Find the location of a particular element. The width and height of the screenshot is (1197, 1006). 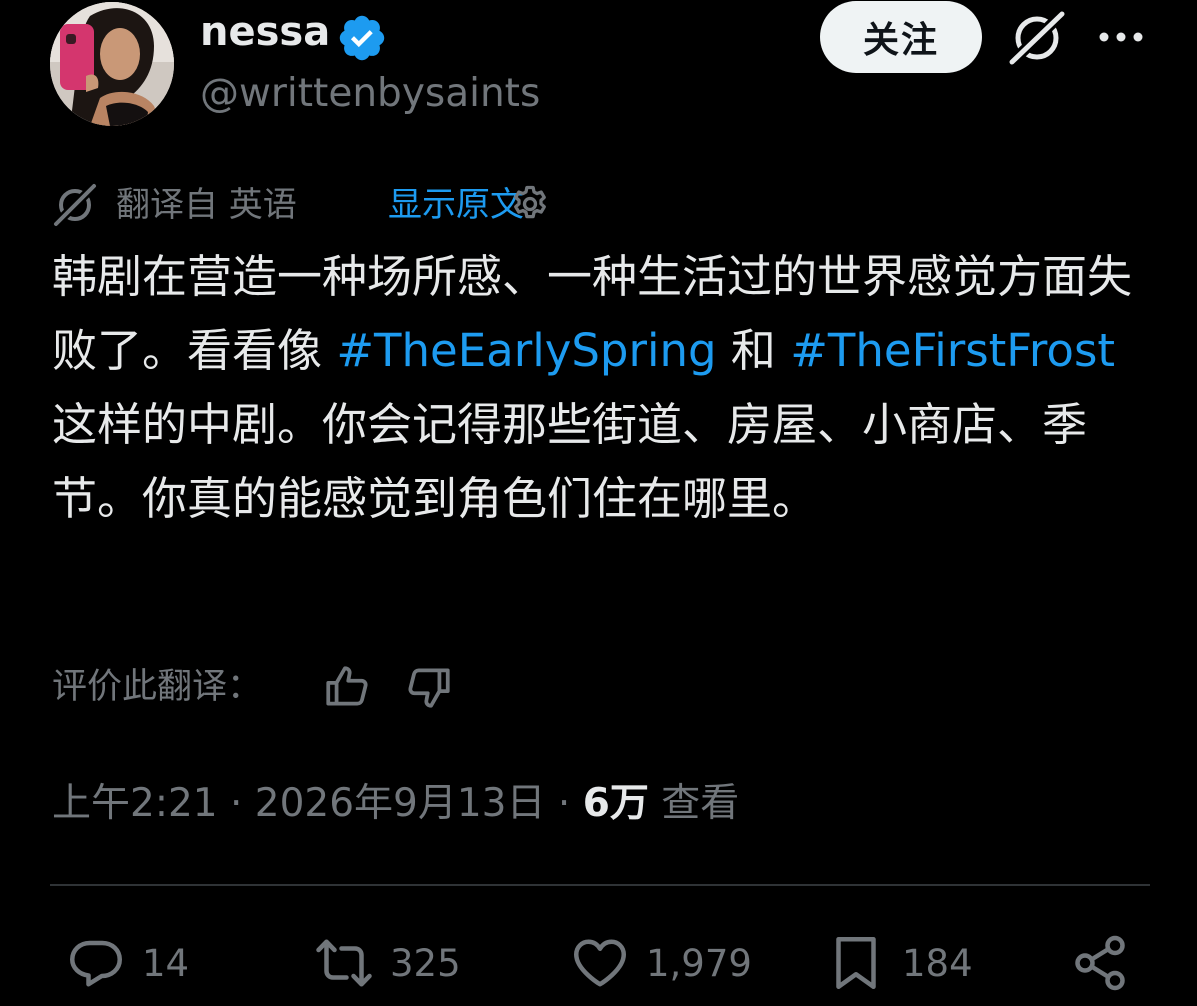

tweet-time: 上午2:21 is located at coordinates (135, 803).